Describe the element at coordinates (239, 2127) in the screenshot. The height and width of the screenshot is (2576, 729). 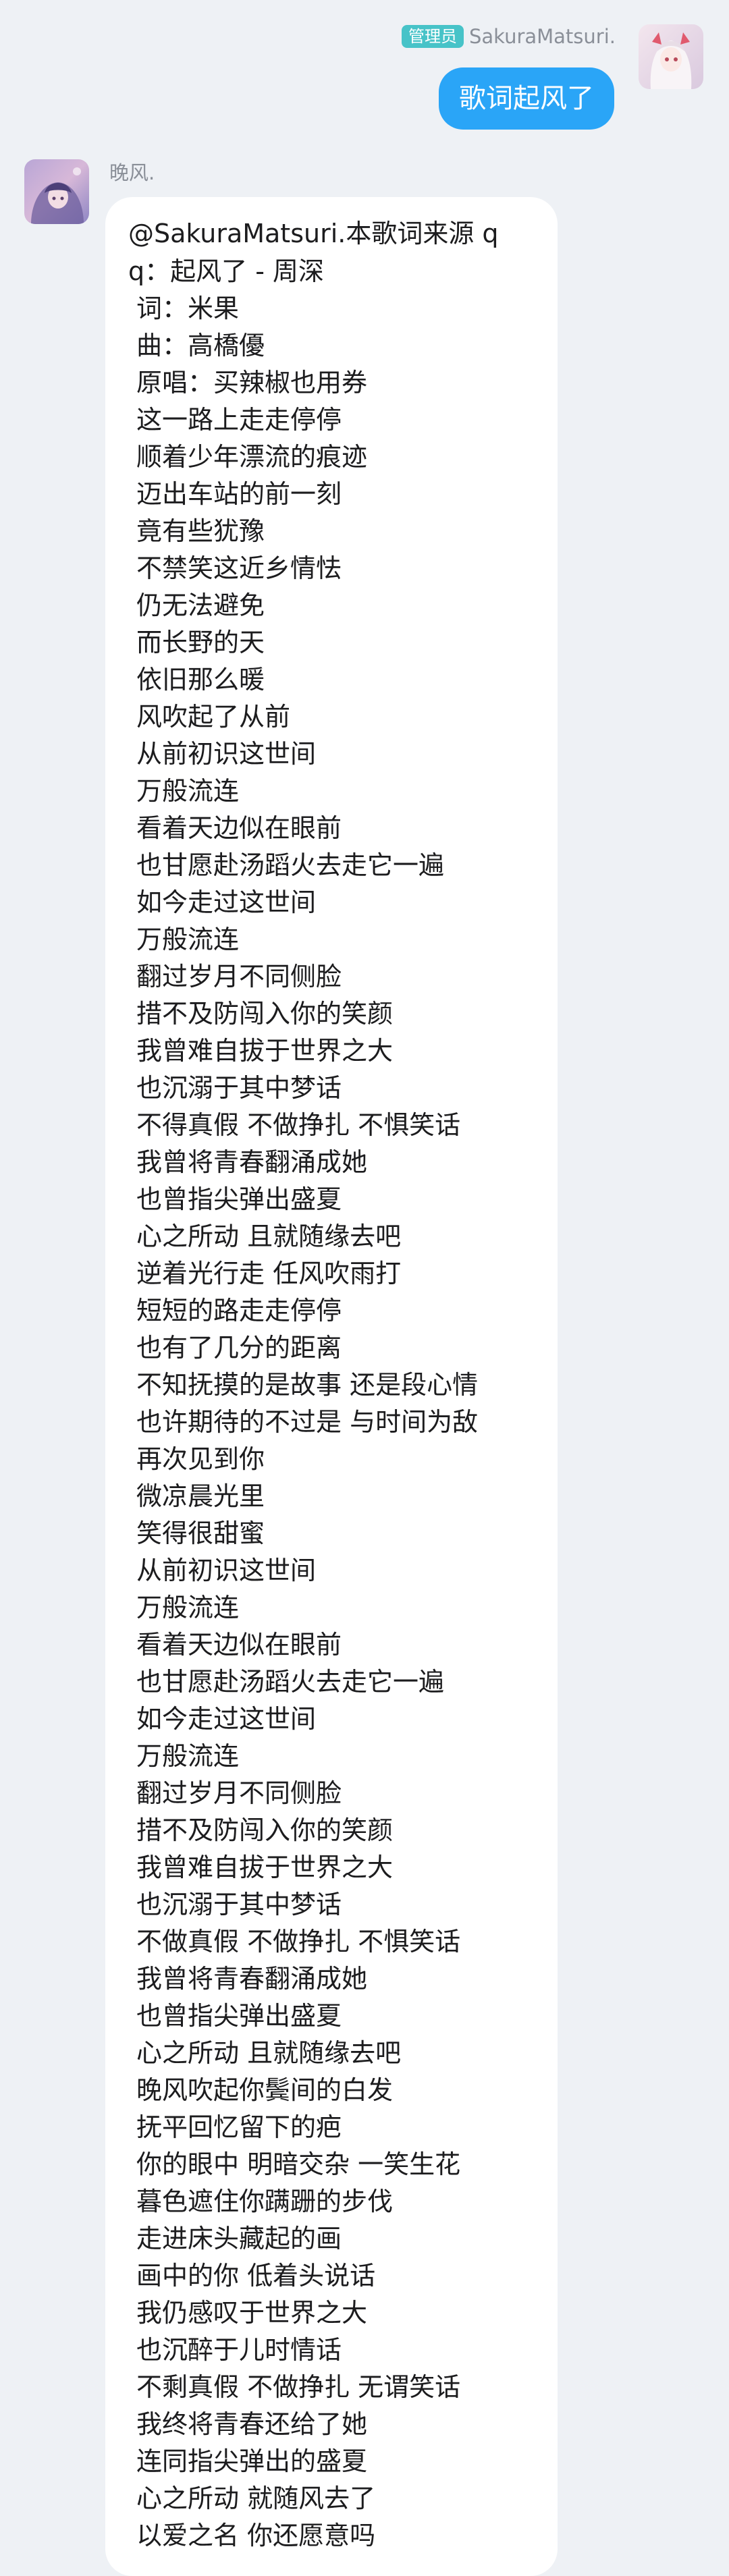
I see `lyric-line: 抚平回忆留下的疤` at that location.